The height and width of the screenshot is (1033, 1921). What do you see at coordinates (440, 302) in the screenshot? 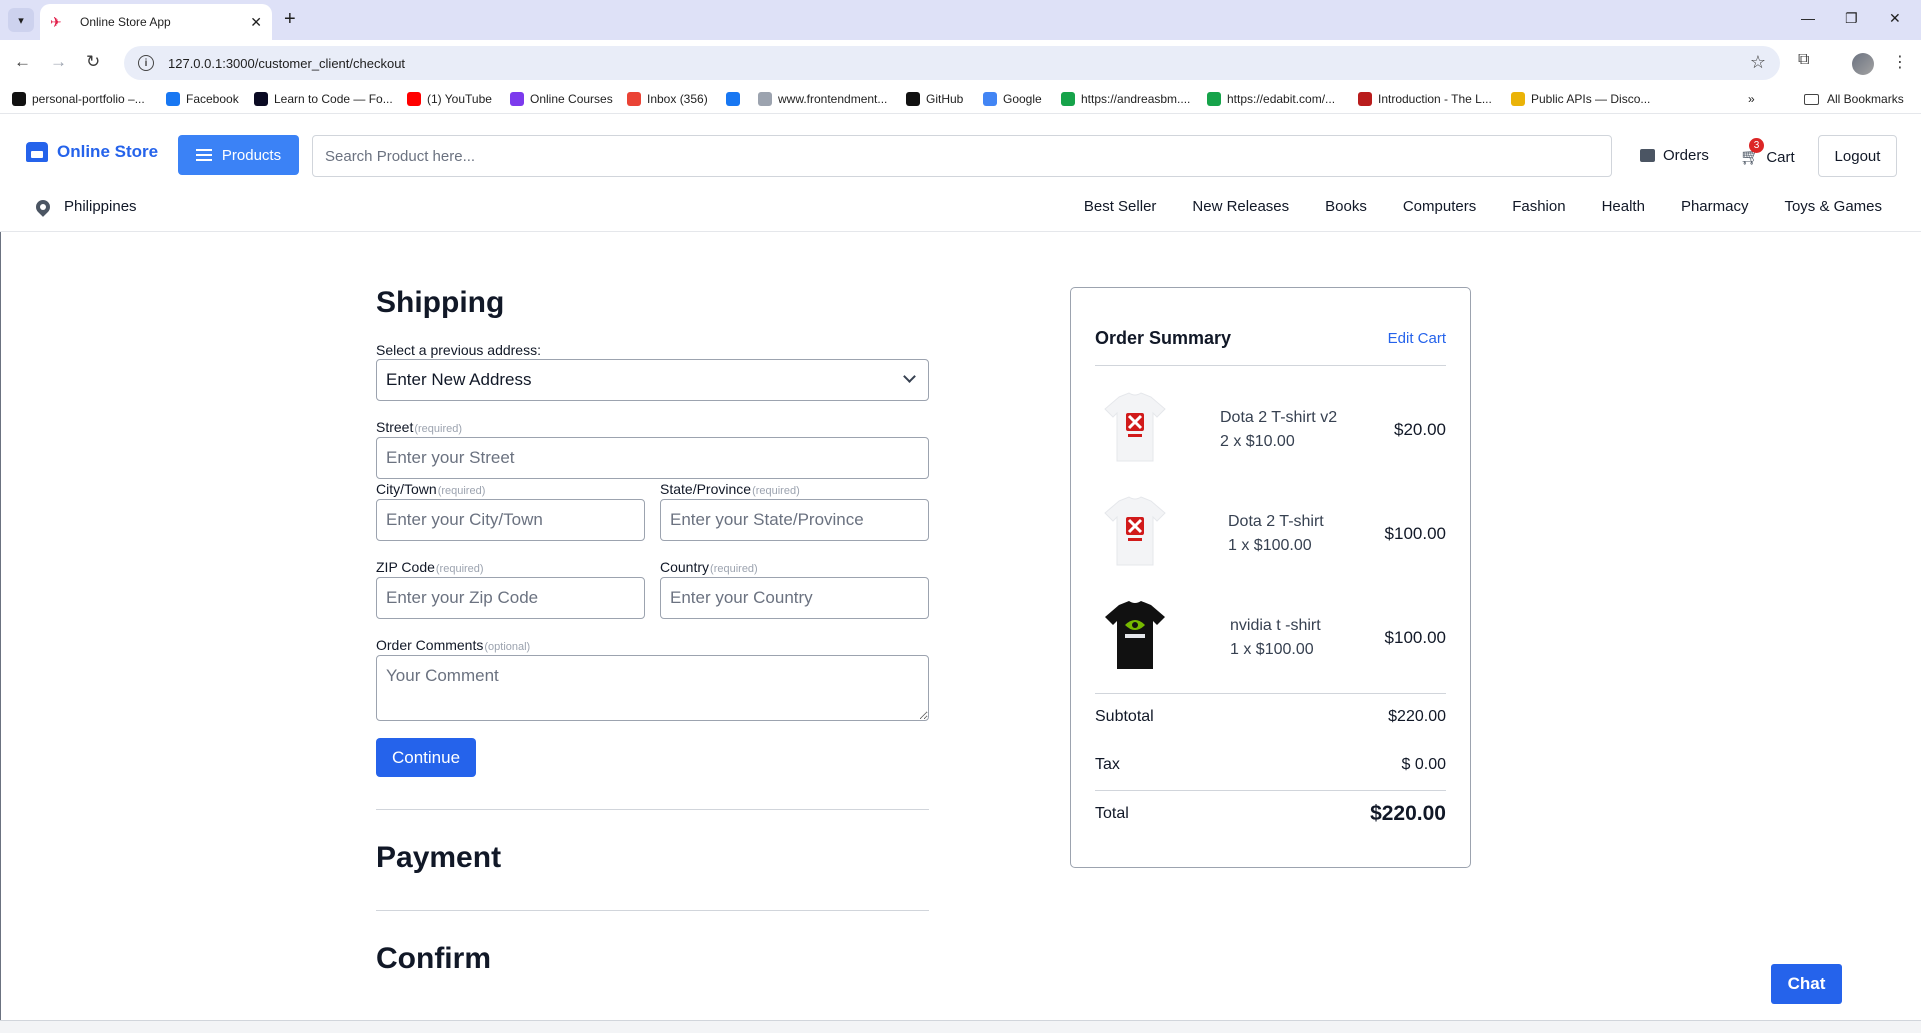
I see `shipping-title: Shipping` at bounding box center [440, 302].